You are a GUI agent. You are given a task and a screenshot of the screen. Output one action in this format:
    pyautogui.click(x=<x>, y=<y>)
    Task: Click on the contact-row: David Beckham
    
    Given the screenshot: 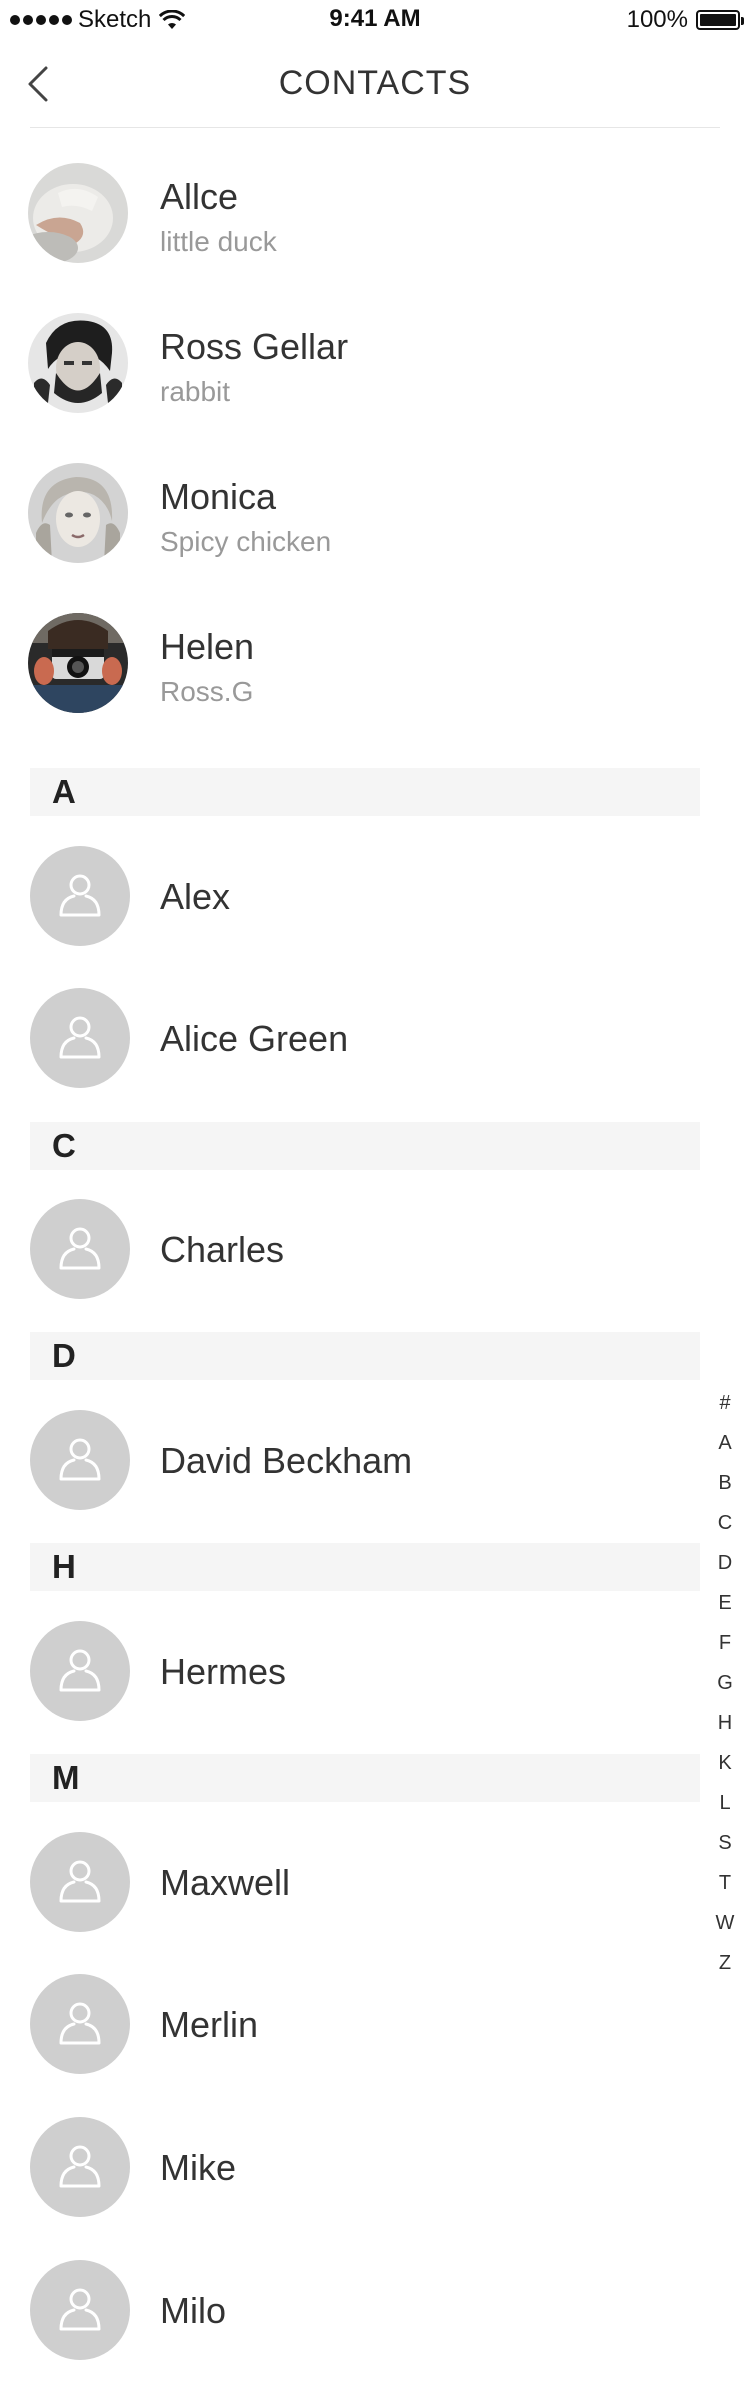 What is the action you would take?
    pyautogui.click(x=350, y=1460)
    